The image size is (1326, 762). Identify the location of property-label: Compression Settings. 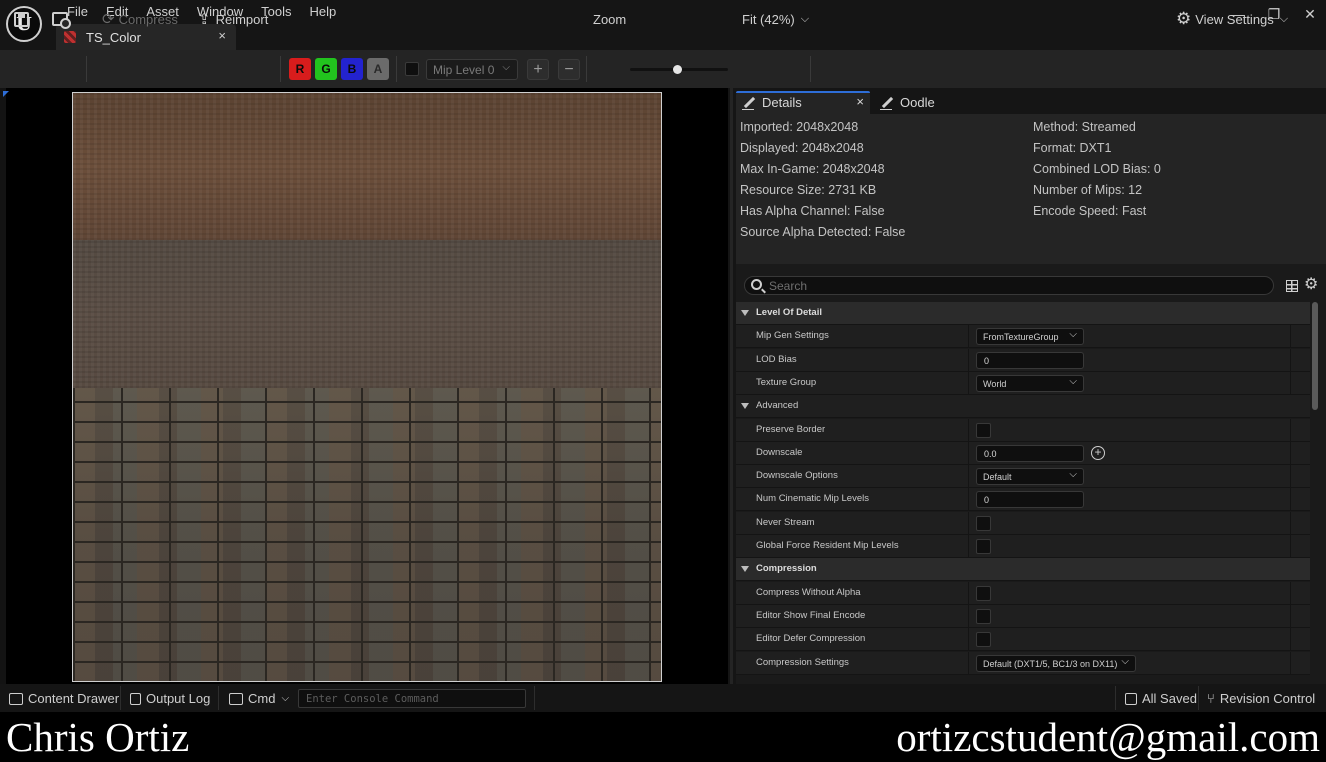
(802, 662).